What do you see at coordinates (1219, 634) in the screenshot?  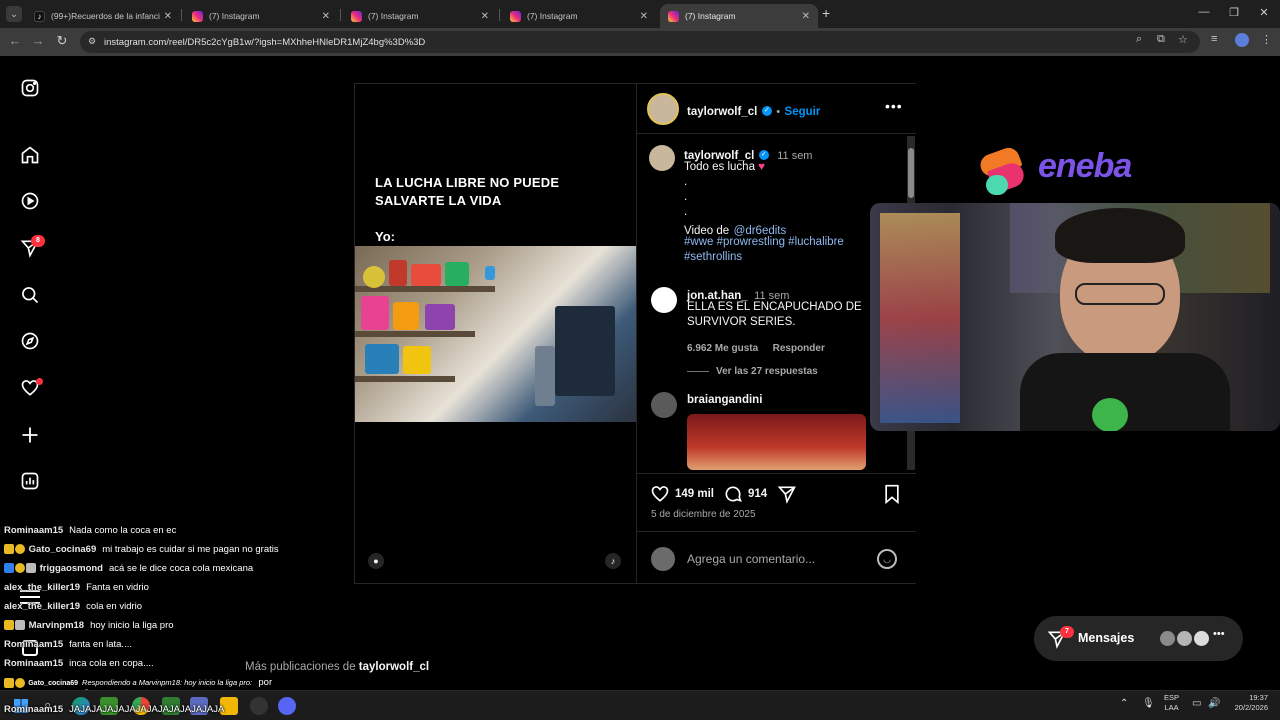 I see `more-conversations-icon: •••` at bounding box center [1219, 634].